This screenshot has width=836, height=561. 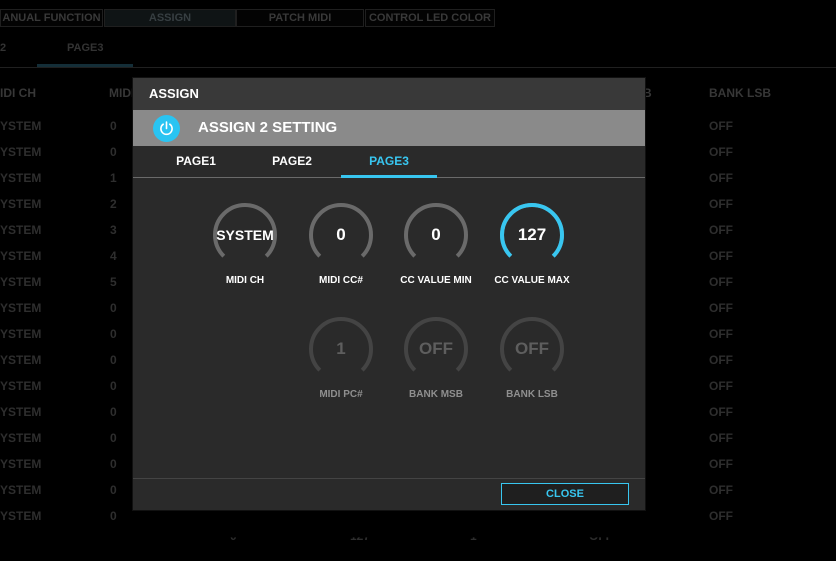 I want to click on cc-value-max-knob: 127 CC VALUE MAX, so click(x=532, y=250).